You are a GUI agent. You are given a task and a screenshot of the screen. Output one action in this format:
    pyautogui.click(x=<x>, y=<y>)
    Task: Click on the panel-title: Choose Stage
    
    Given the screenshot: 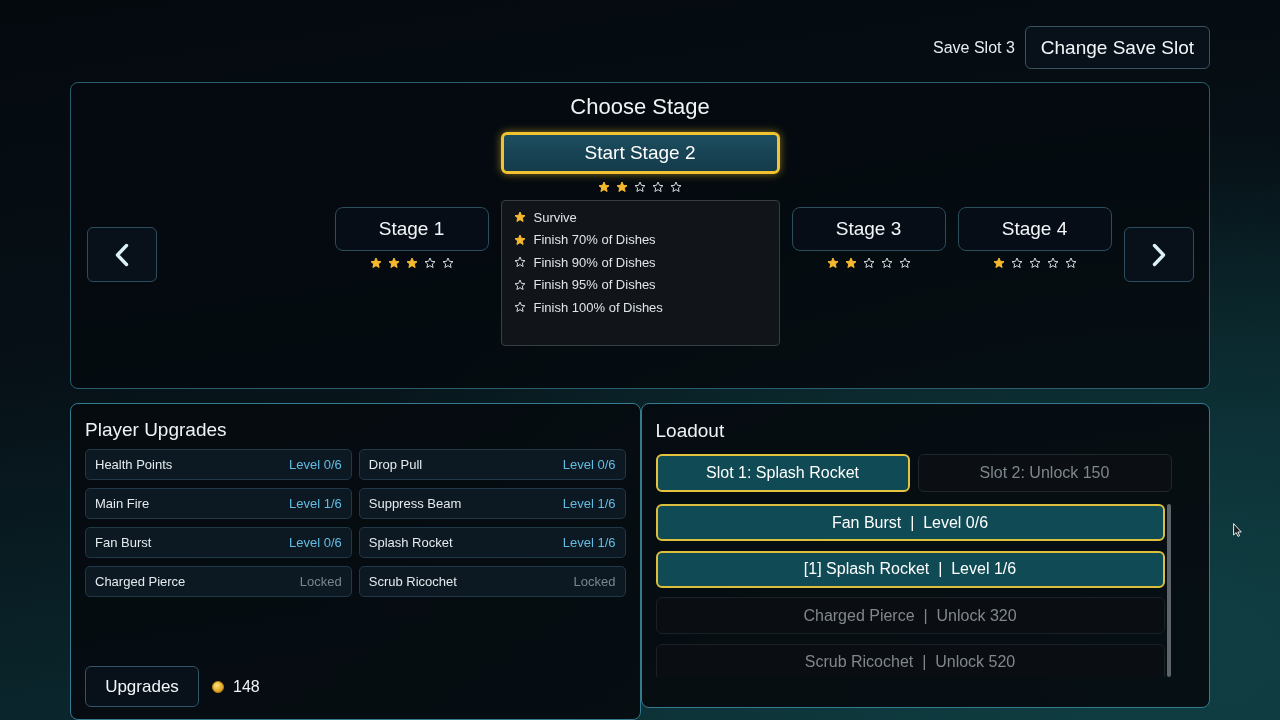 What is the action you would take?
    pyautogui.click(x=640, y=107)
    